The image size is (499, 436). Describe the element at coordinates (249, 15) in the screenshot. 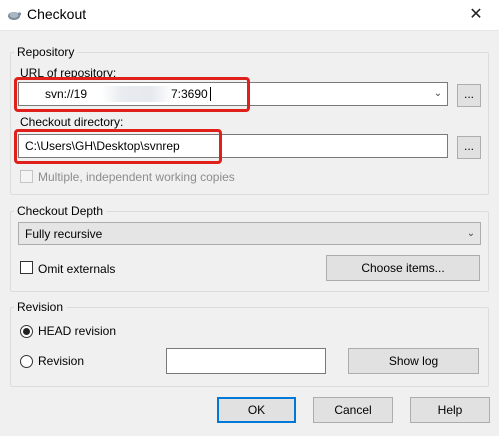

I see `title-bar: Checkout ✕` at that location.